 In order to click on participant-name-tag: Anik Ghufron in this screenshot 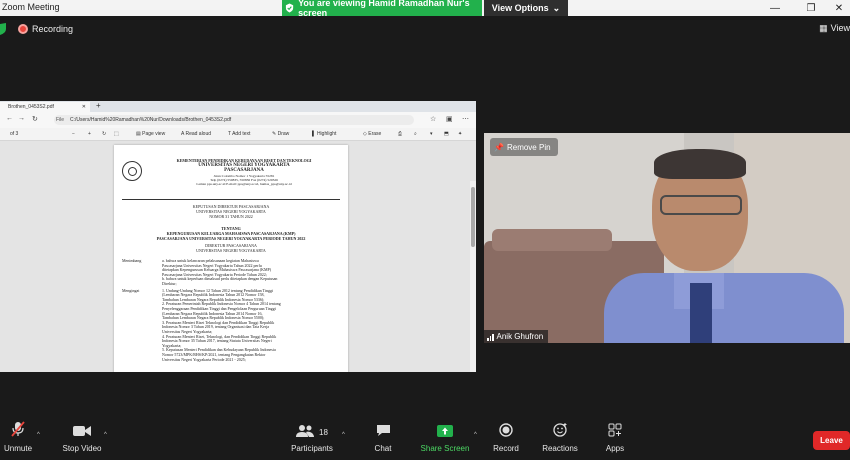, I will do `click(516, 336)`.